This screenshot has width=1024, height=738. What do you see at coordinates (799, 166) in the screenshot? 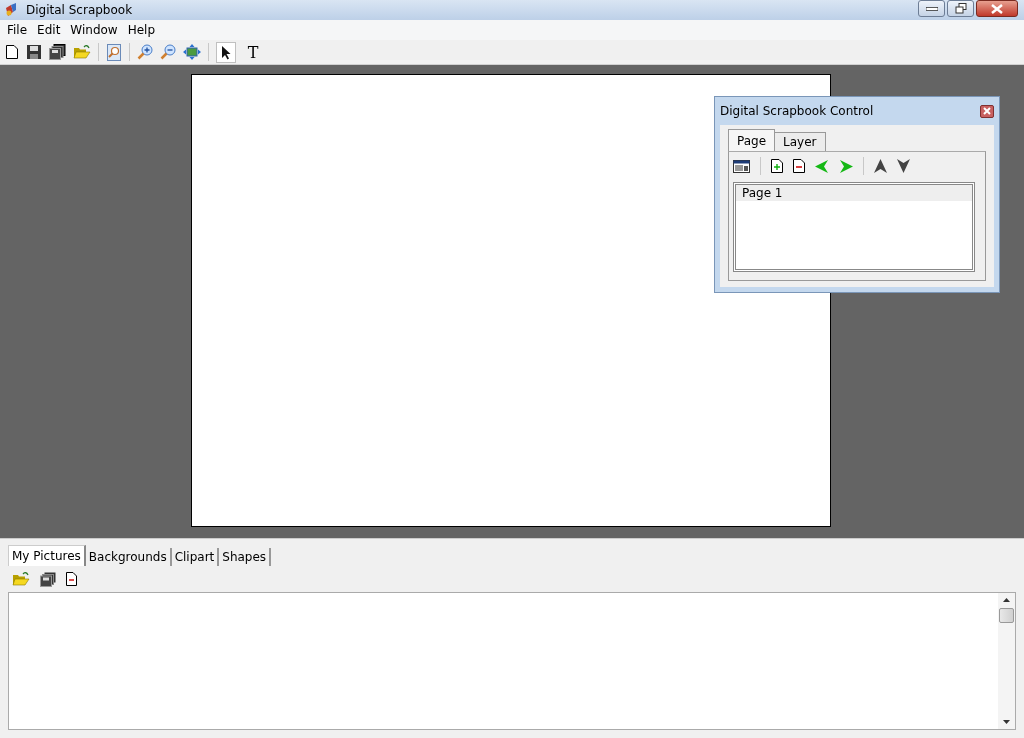
I see `remove-page-icon` at bounding box center [799, 166].